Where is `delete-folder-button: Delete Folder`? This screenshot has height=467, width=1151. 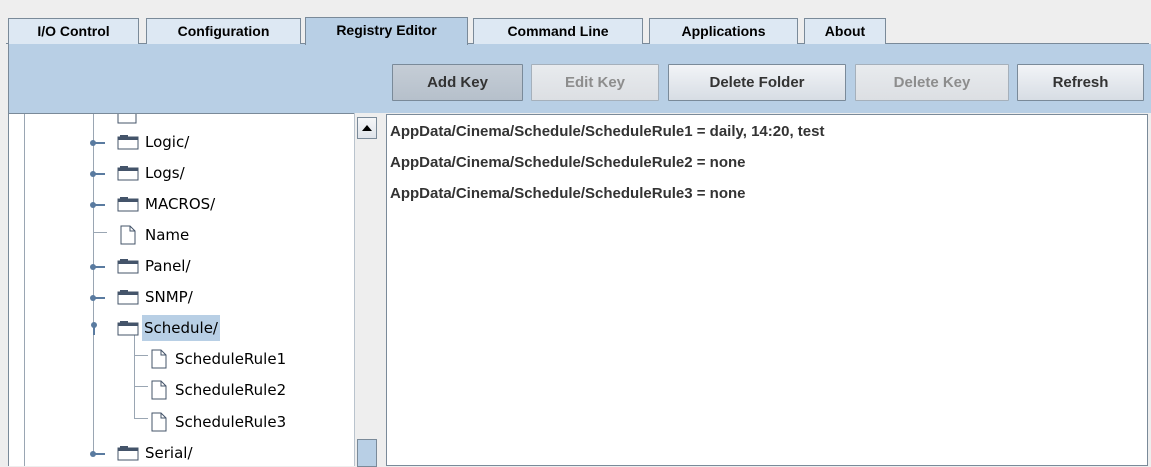 delete-folder-button: Delete Folder is located at coordinates (757, 82).